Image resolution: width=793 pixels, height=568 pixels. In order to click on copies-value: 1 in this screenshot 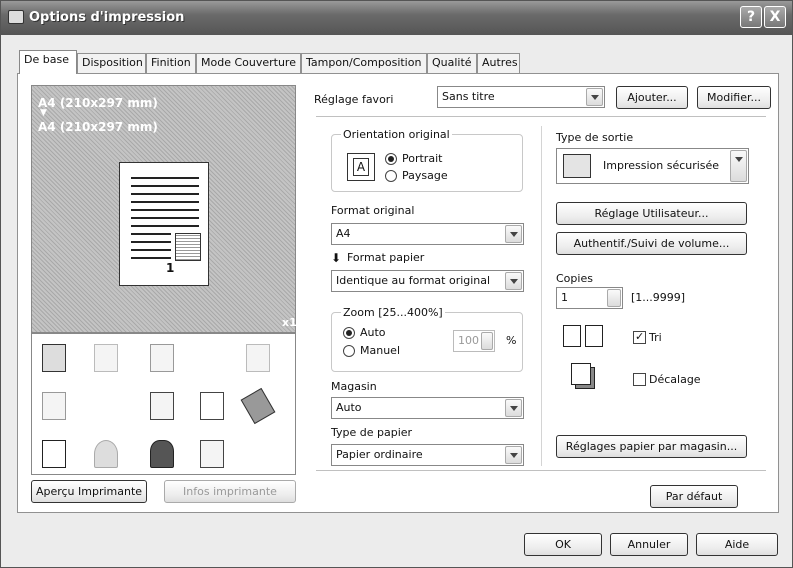, I will do `click(564, 297)`.